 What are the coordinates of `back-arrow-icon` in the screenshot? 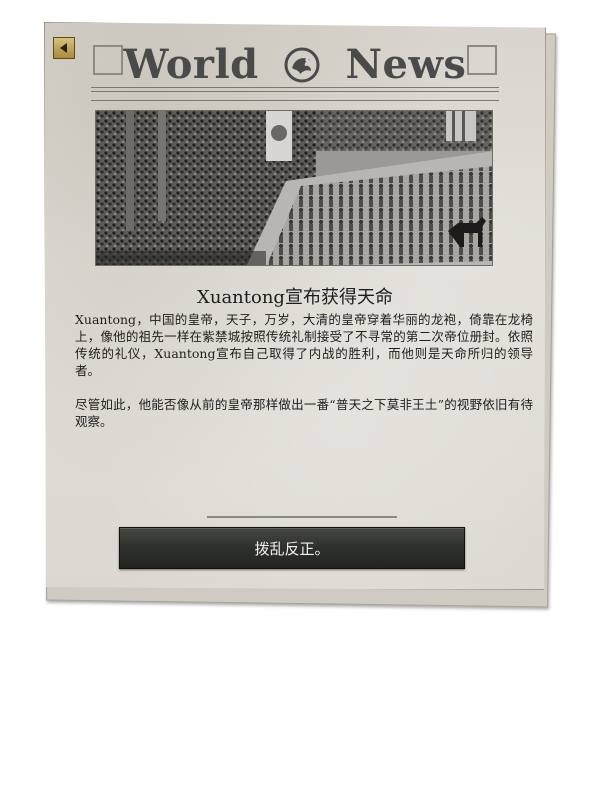 It's located at (63, 48).